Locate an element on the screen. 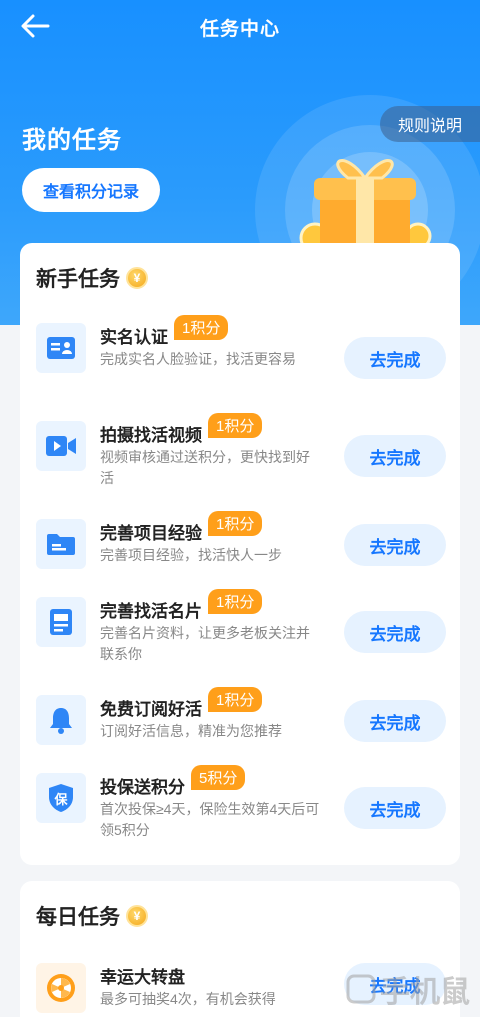 This screenshot has width=480, height=1017. watermark: 手机鼠 is located at coordinates (408, 989).